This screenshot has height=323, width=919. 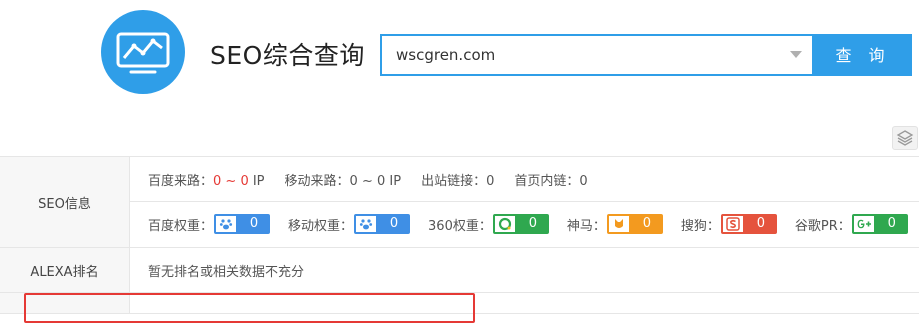 I want to click on stat-label: 百度来路：, so click(x=181, y=181).